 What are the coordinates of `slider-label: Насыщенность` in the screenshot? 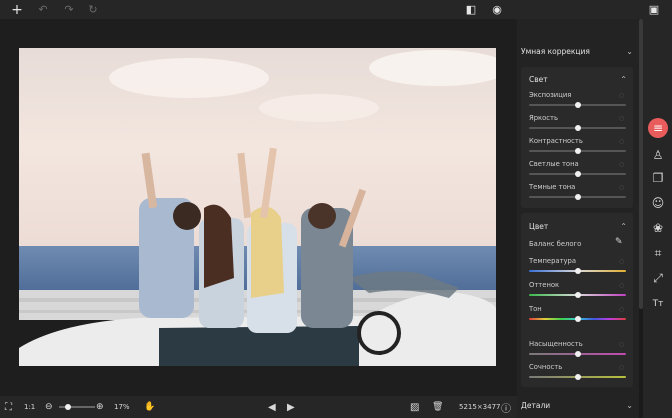 It's located at (556, 344).